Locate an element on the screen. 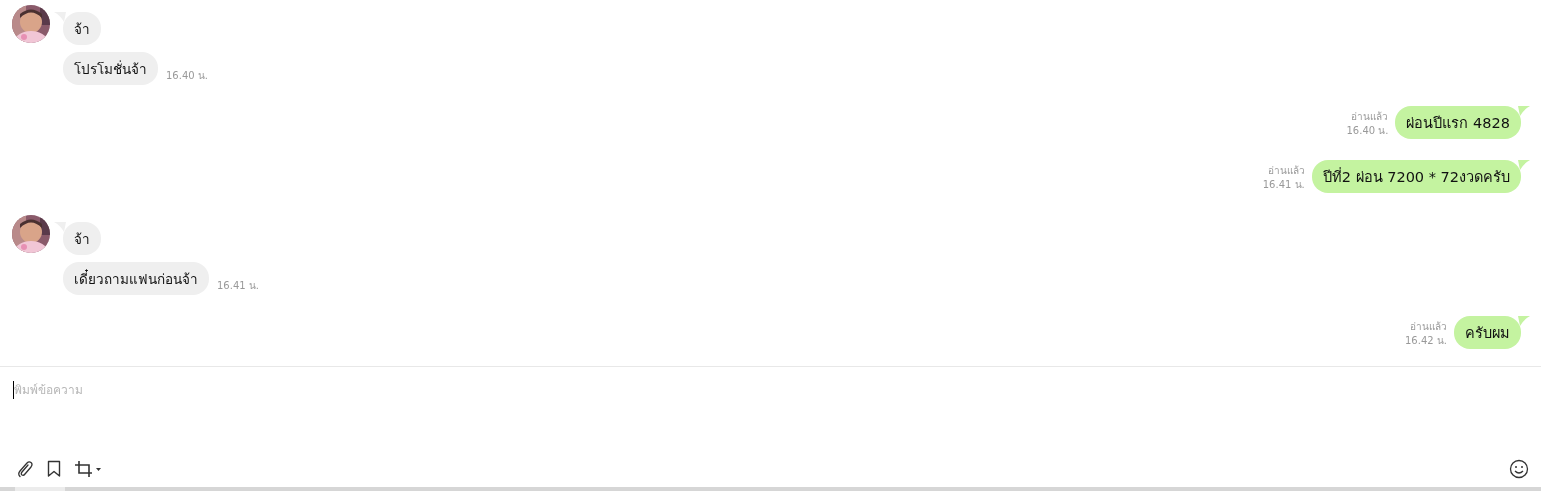  message-time: 16.42 น. is located at coordinates (1426, 341).